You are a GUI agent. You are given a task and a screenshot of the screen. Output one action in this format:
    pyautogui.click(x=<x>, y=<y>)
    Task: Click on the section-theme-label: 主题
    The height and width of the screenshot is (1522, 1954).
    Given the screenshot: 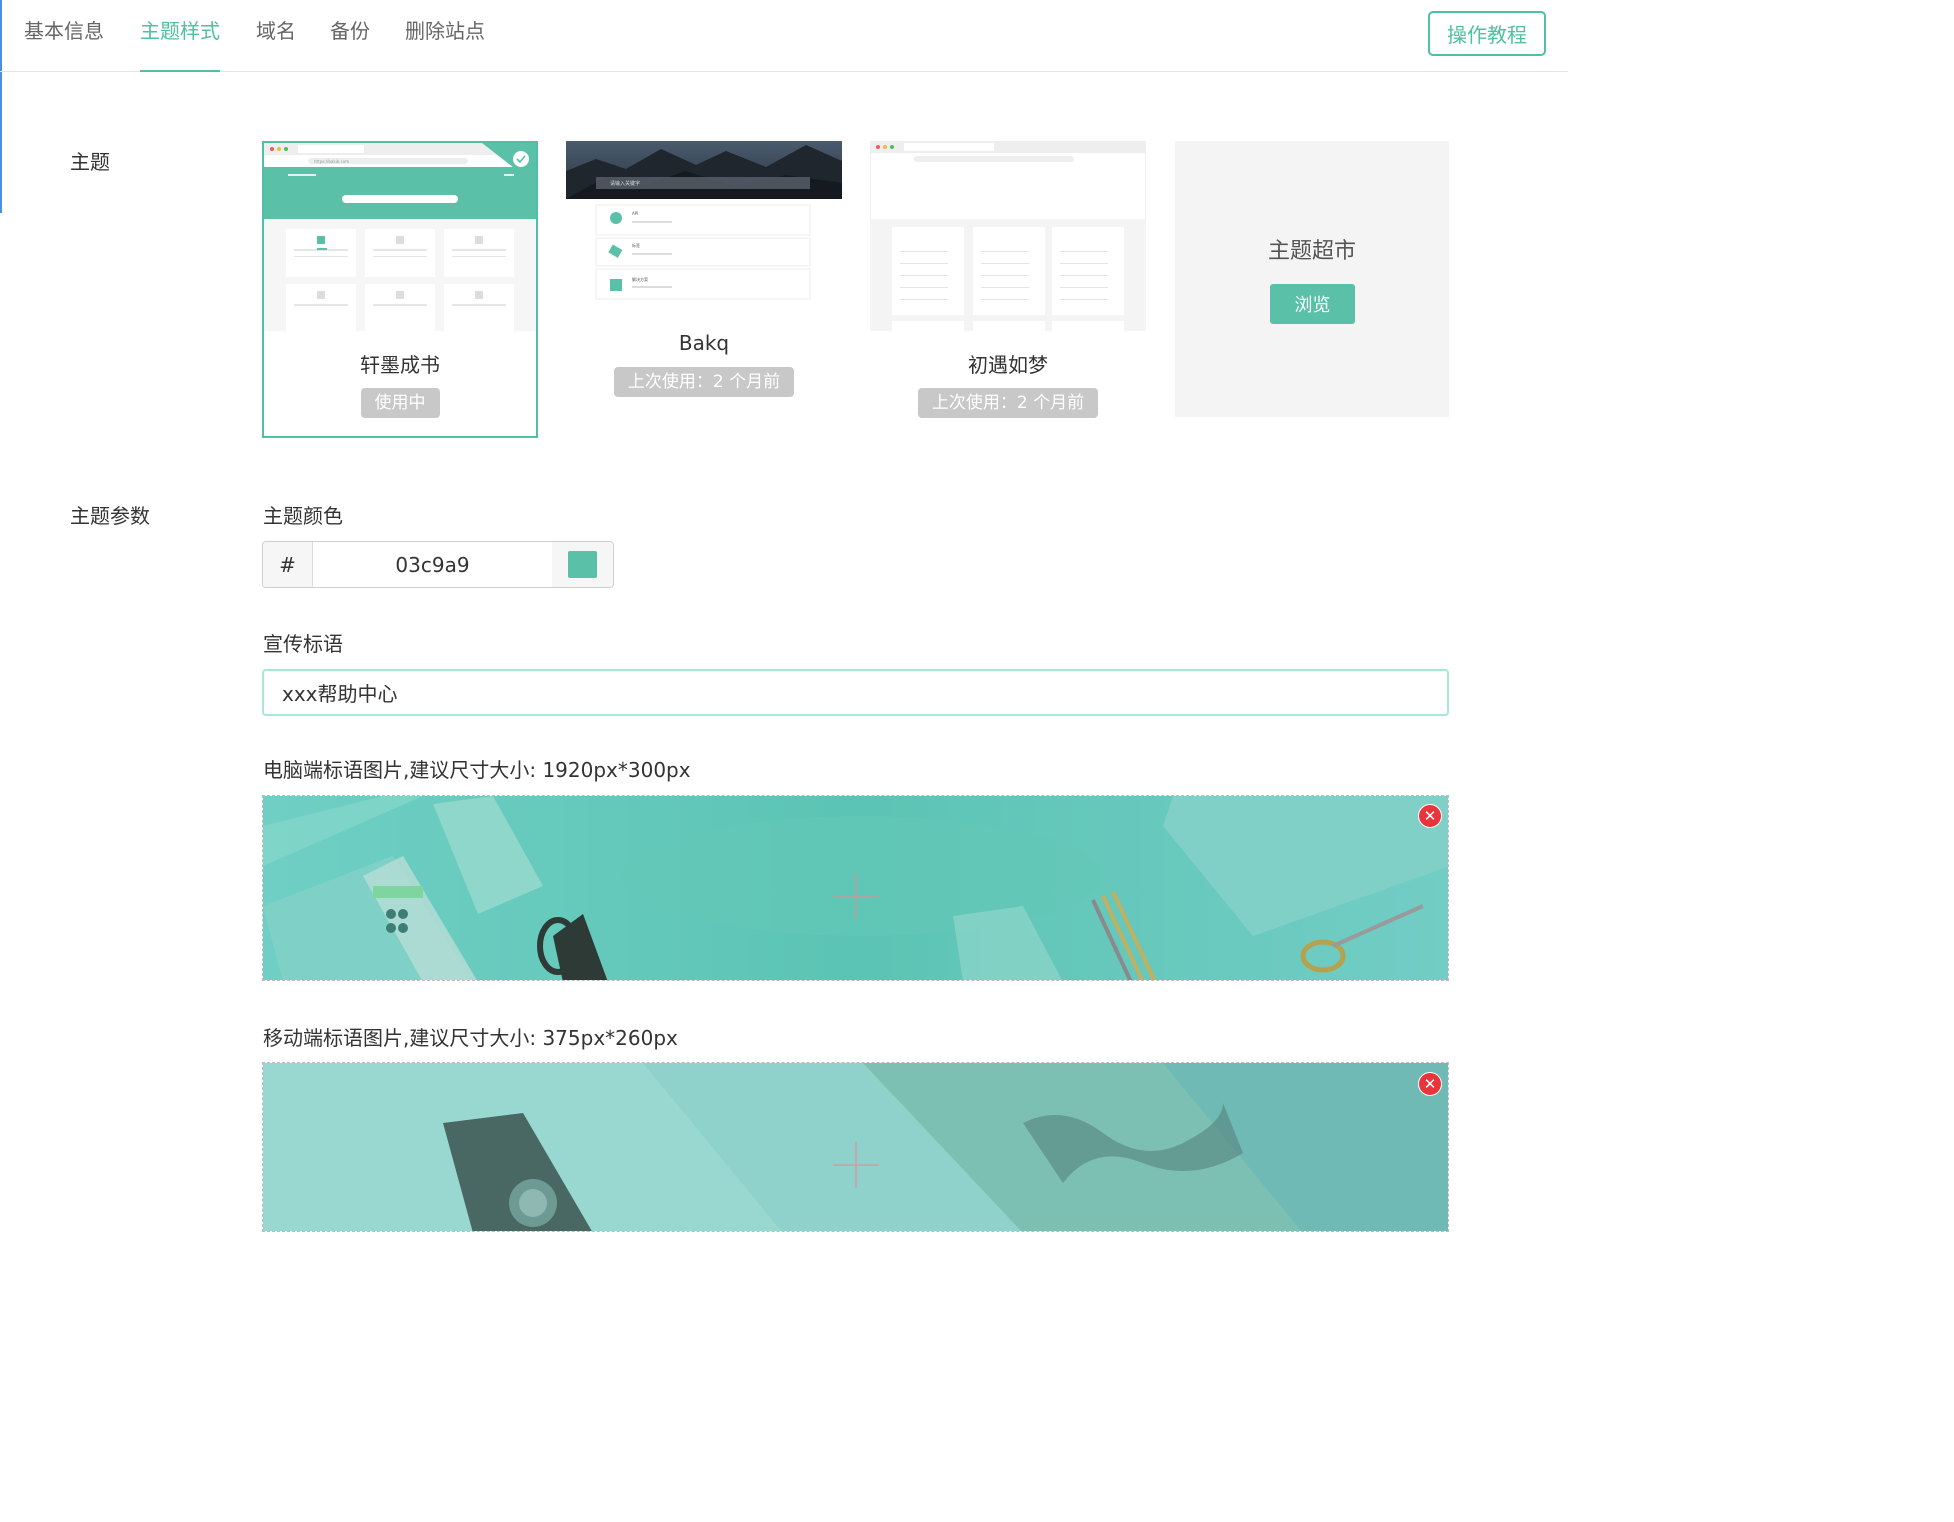 What is the action you would take?
    pyautogui.click(x=90, y=162)
    